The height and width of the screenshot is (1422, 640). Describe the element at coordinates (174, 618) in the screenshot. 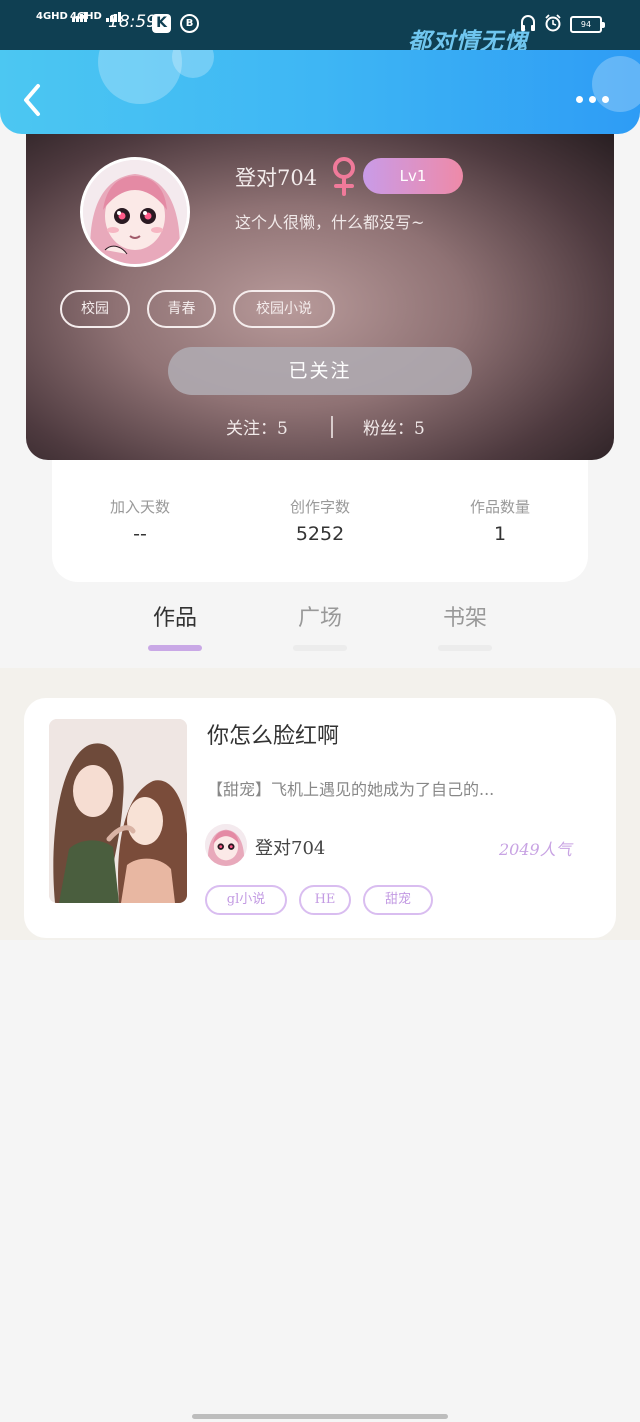

I see `tab-label: 作品` at that location.